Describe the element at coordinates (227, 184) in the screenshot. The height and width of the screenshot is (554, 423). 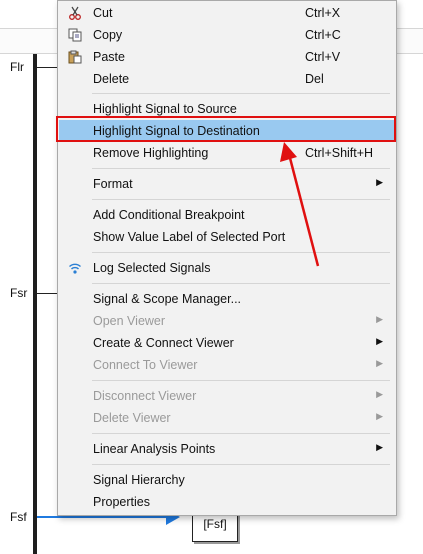
I see `menu-item-format: Format ▶` at that location.